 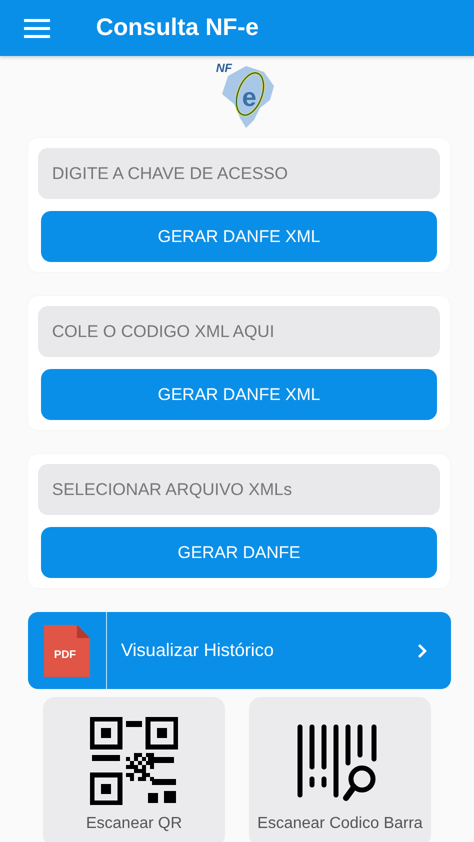 What do you see at coordinates (340, 824) in the screenshot?
I see `tile-label: Escanear Codico Barra` at bounding box center [340, 824].